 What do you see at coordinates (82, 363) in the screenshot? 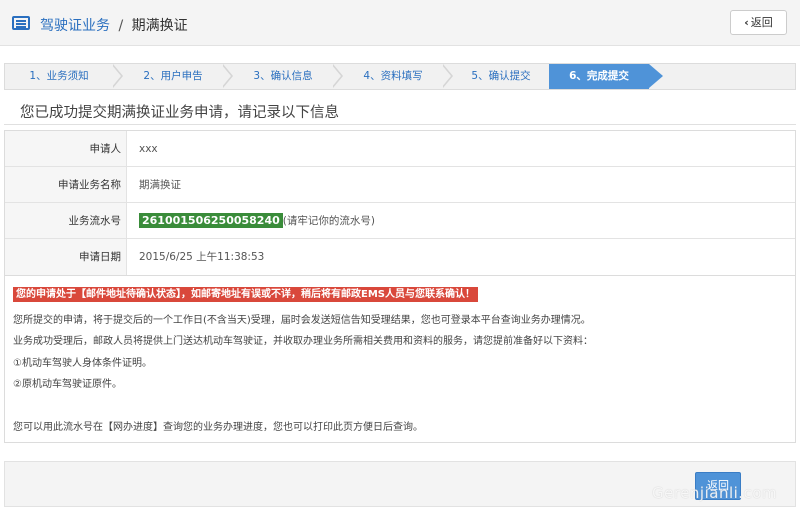
I see `notice-line: ①机动车驾驶人身体条件证明。` at bounding box center [82, 363].